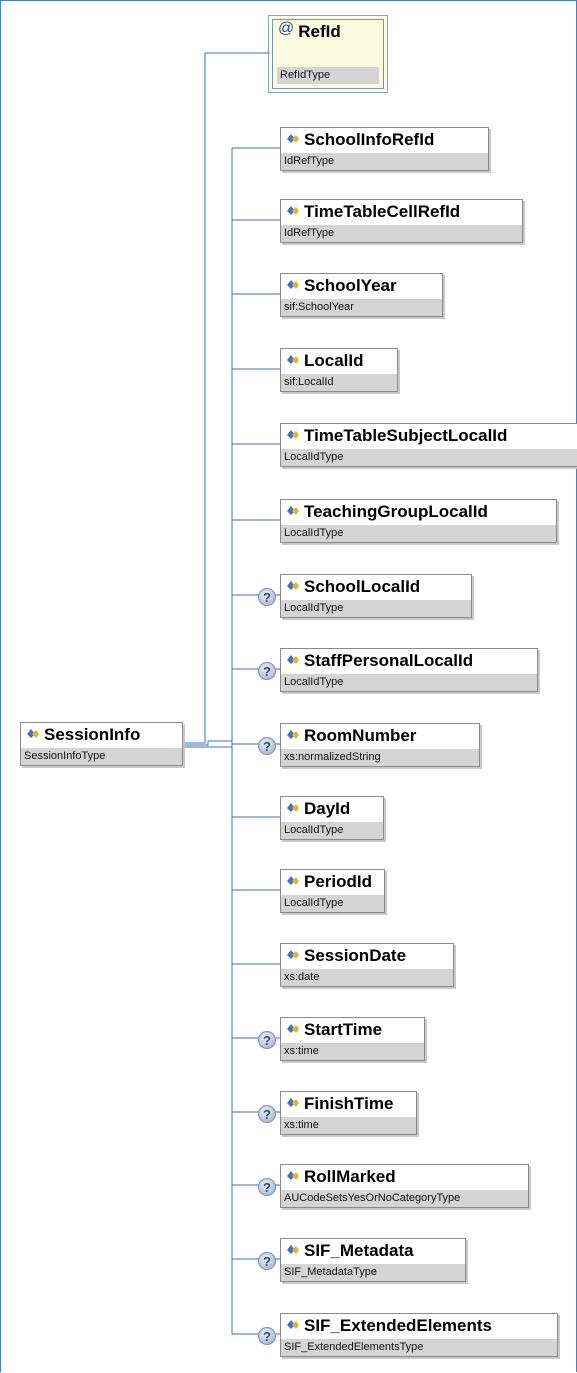 The height and width of the screenshot is (1373, 577). I want to click on root-element-sessioninfo: SessionInfo SessionInfoType, so click(101, 744).